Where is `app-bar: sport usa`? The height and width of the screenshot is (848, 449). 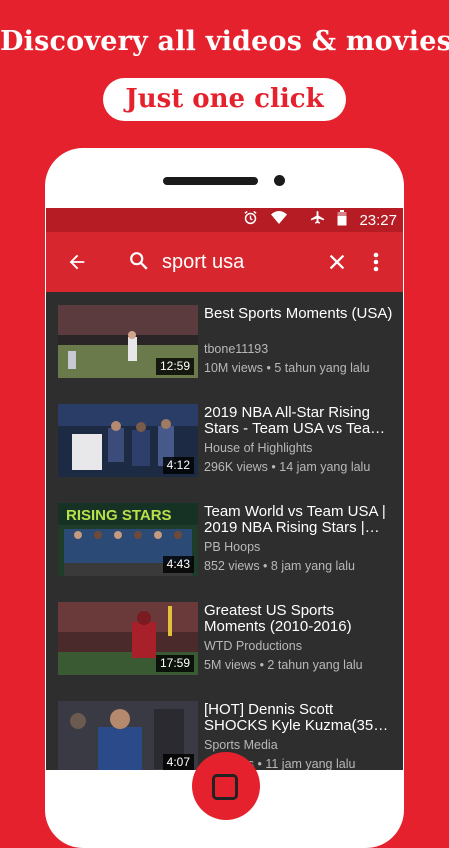
app-bar: sport usa is located at coordinates (224, 262).